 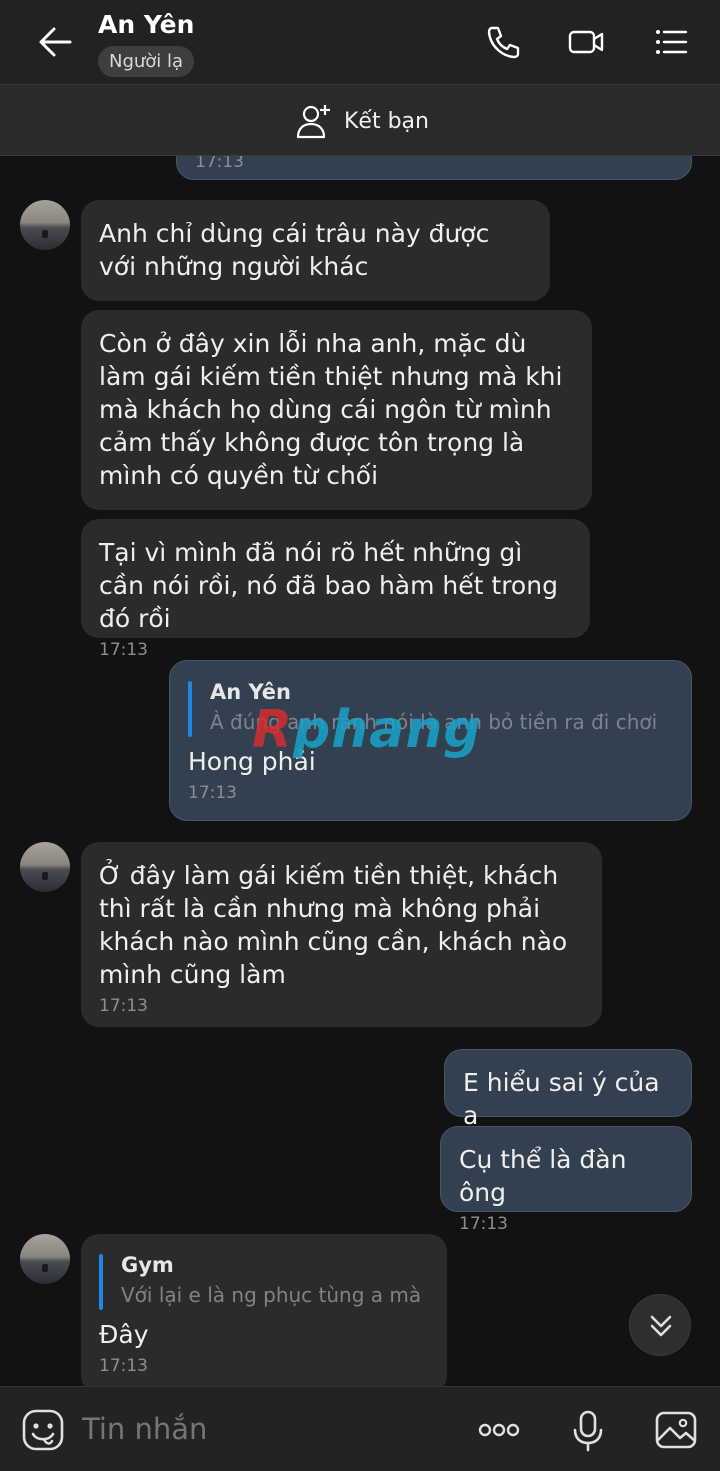 I want to click on message-bubble-outgoing: Cụ thể là đàn ông 17:13, so click(x=566, y=1180).